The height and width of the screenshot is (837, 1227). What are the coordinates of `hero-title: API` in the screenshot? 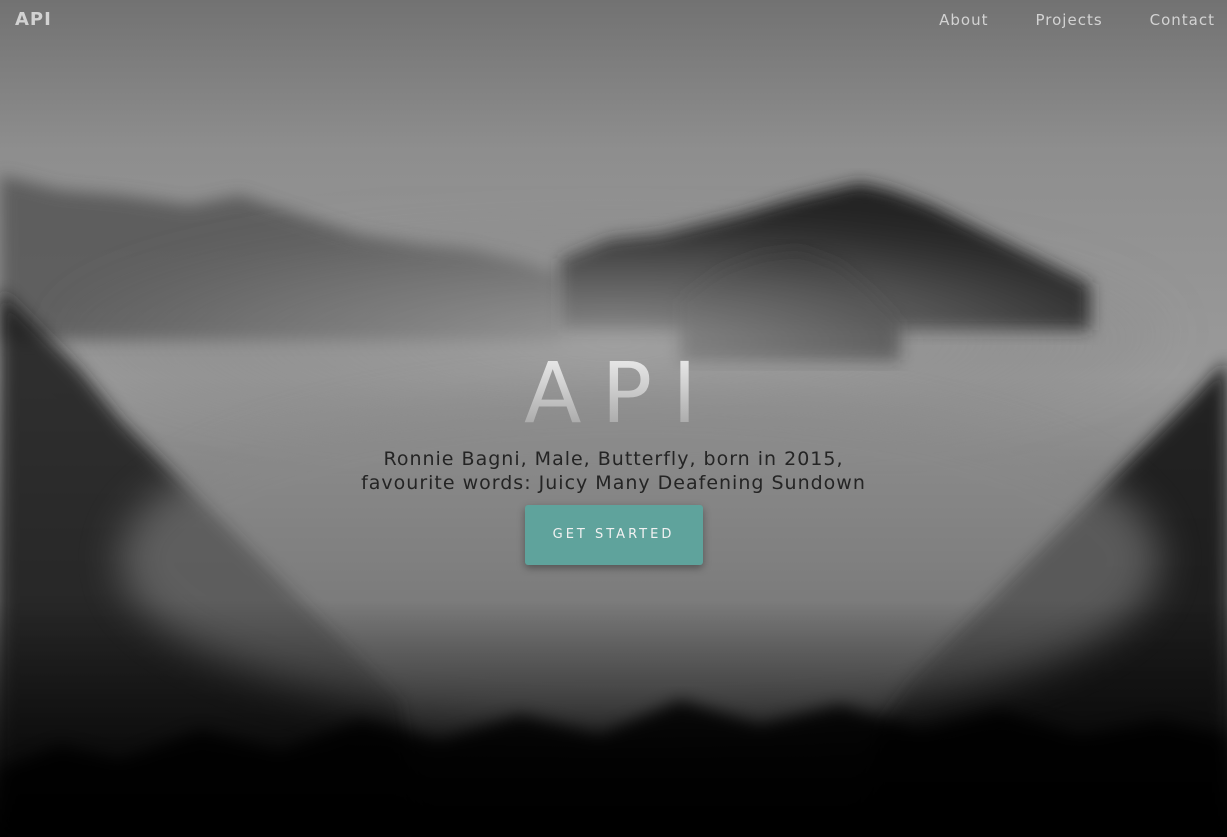 It's located at (620, 393).